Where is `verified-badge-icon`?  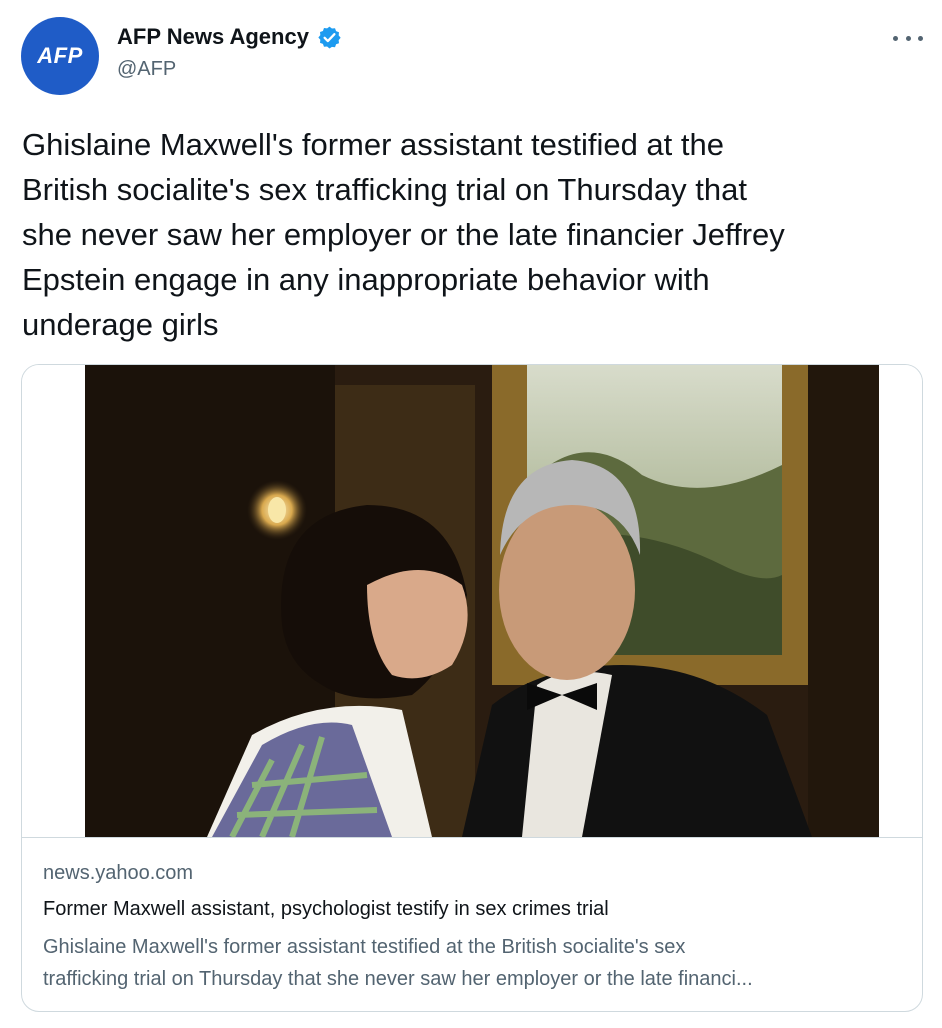 verified-badge-icon is located at coordinates (329, 37).